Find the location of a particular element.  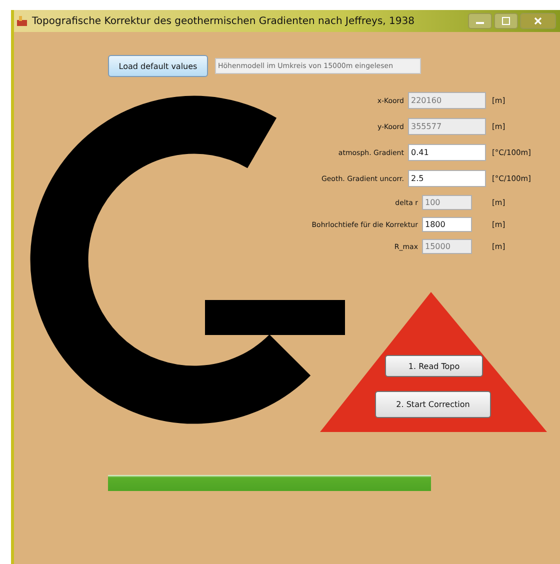

input-field: 1800 is located at coordinates (447, 224).